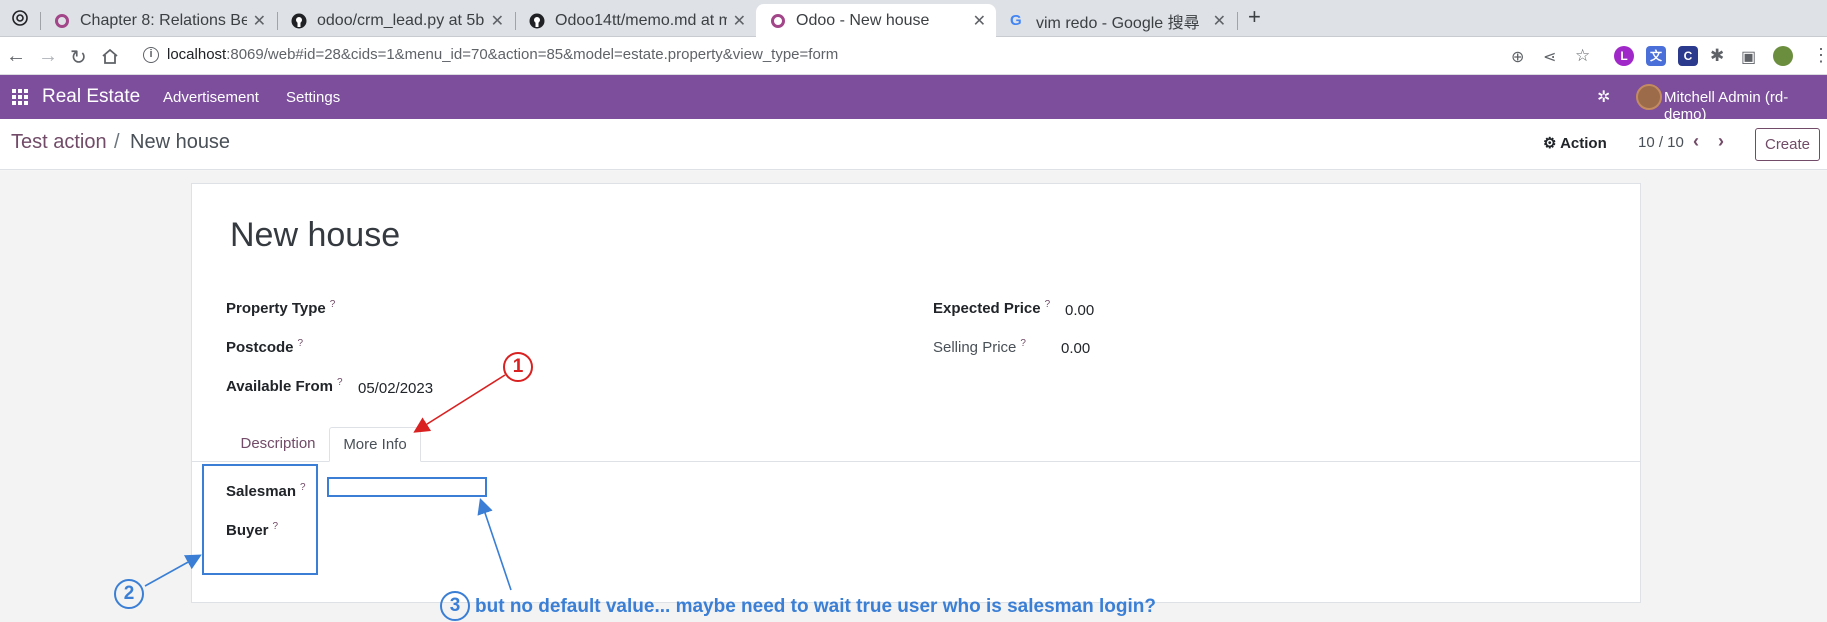 The width and height of the screenshot is (1827, 622). Describe the element at coordinates (641, 20) in the screenshot. I see `tab-title: Odoo14tt/memo.md at m` at that location.